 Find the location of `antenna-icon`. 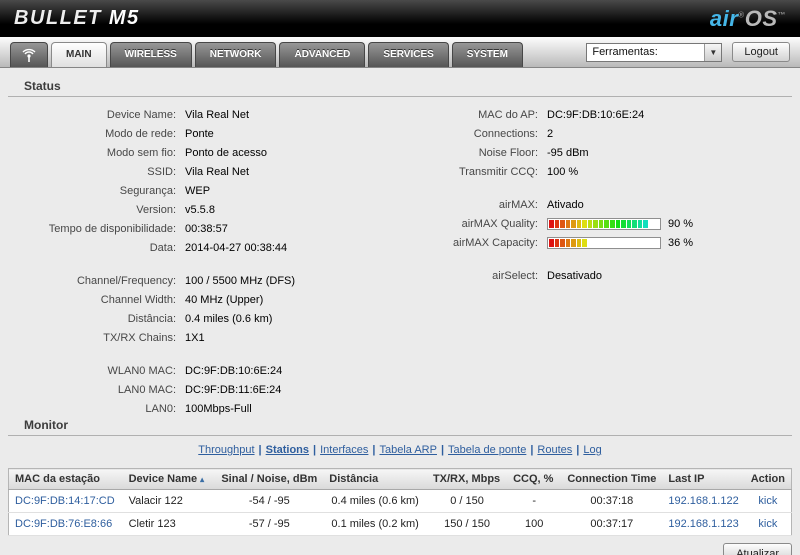

antenna-icon is located at coordinates (29, 55).